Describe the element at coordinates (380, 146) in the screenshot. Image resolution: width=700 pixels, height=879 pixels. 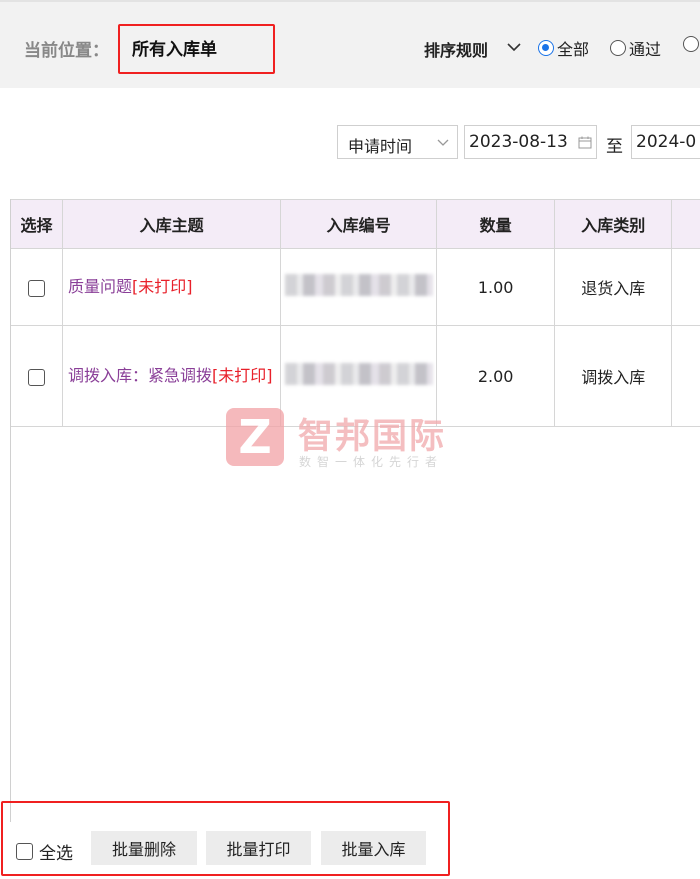
I see `date-field-value: 申请时间` at that location.